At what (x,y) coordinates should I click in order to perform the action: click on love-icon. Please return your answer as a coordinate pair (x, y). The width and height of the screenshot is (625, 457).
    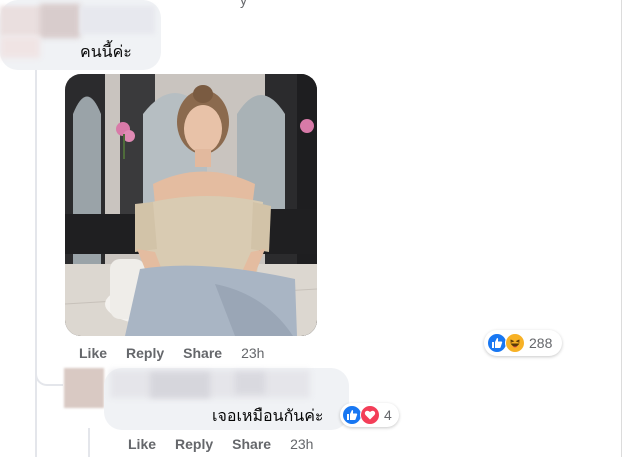
    Looking at the image, I should click on (370, 415).